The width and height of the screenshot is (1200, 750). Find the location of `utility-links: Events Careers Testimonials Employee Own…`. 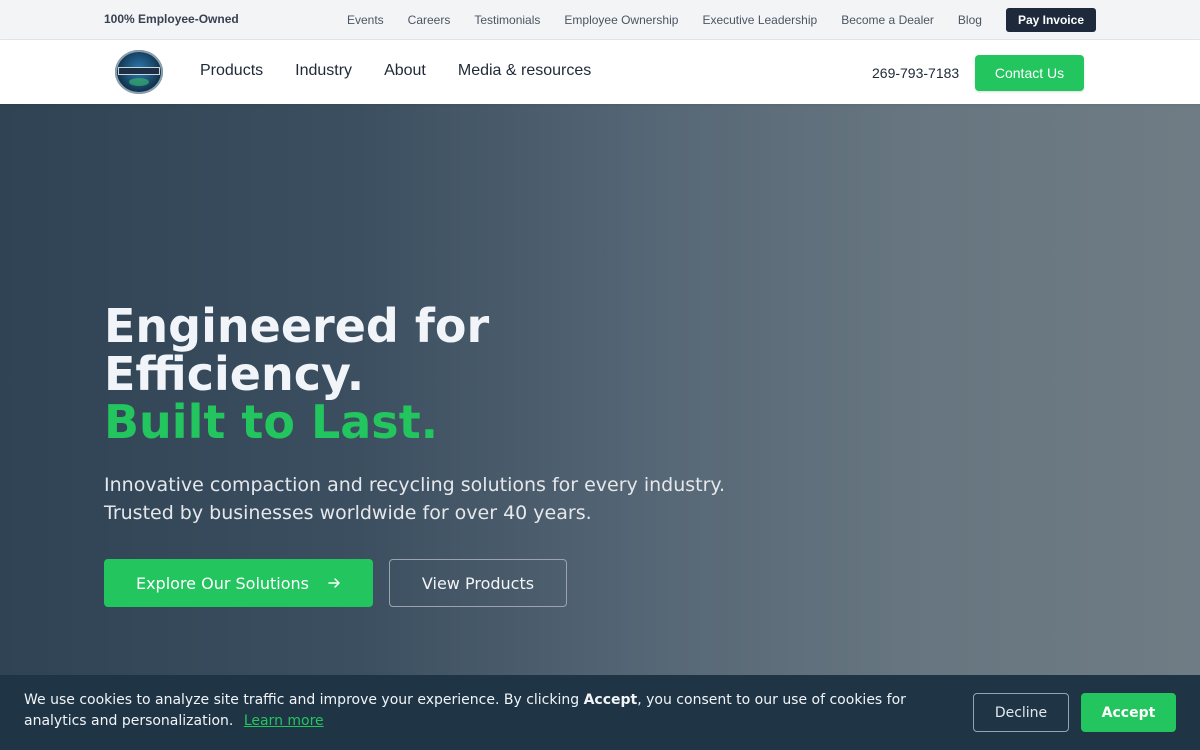

utility-links: Events Careers Testimonials Employee Own… is located at coordinates (721, 20).